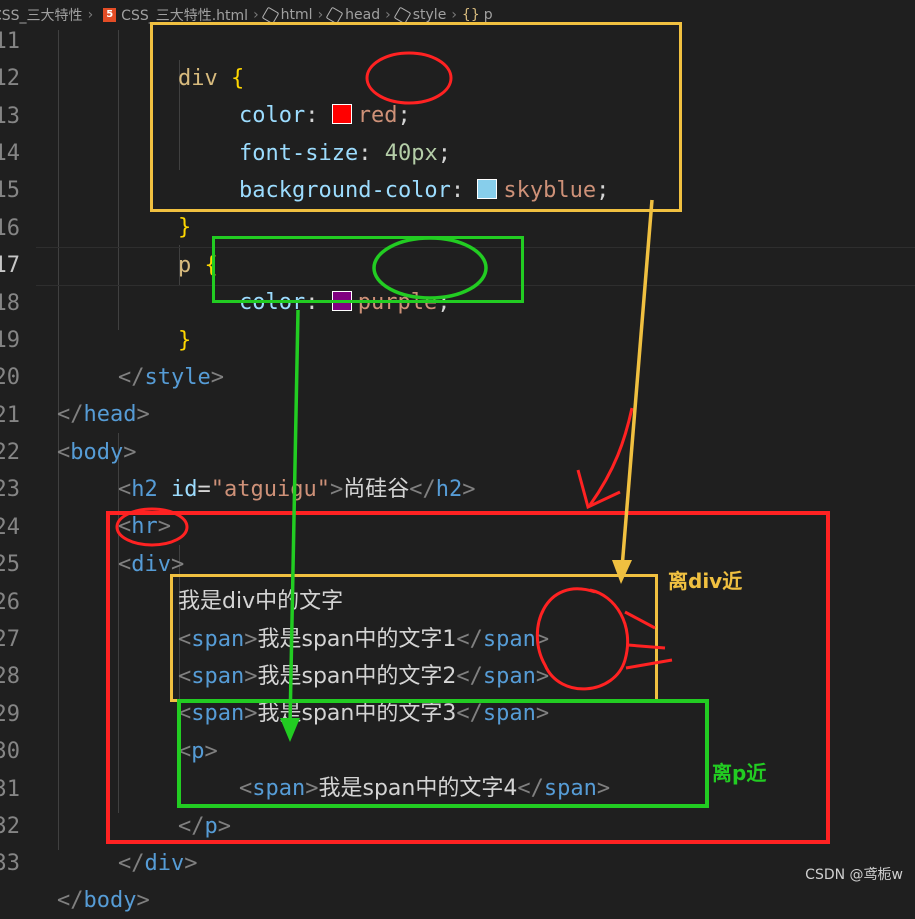  I want to click on note-near-p: 离p近, so click(739, 773).